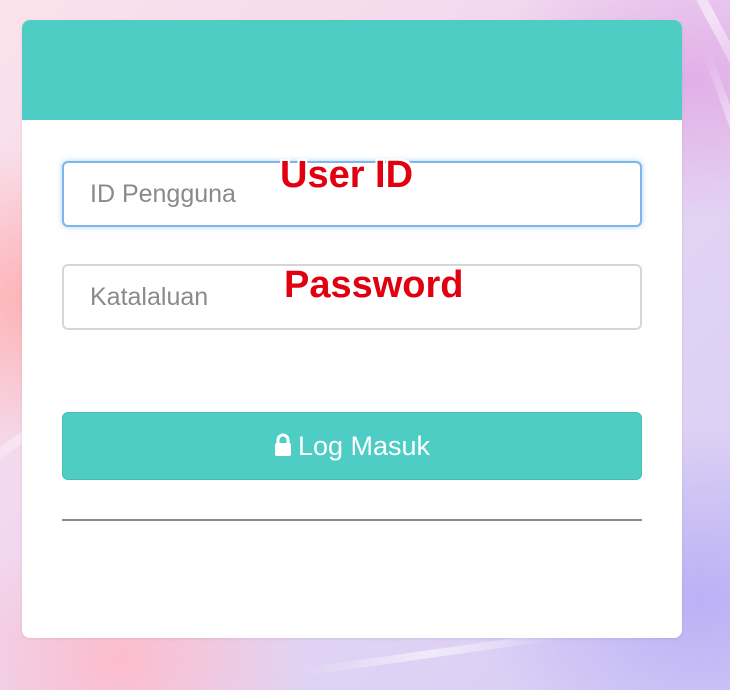 This screenshot has height=690, width=730. Describe the element at coordinates (352, 297) in the screenshot. I see `password-input` at that location.